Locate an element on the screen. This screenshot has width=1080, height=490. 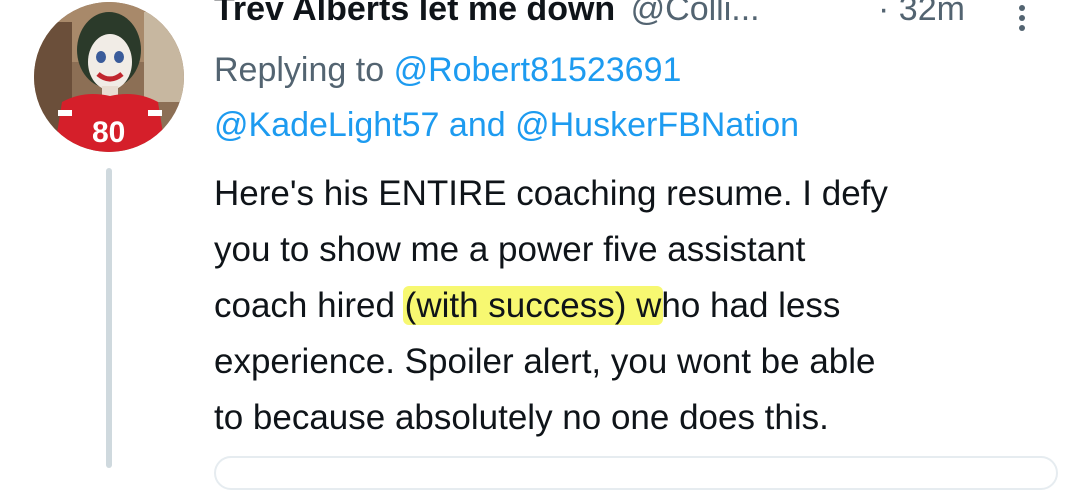
mention-link: @KadeLight57 is located at coordinates (326, 125).